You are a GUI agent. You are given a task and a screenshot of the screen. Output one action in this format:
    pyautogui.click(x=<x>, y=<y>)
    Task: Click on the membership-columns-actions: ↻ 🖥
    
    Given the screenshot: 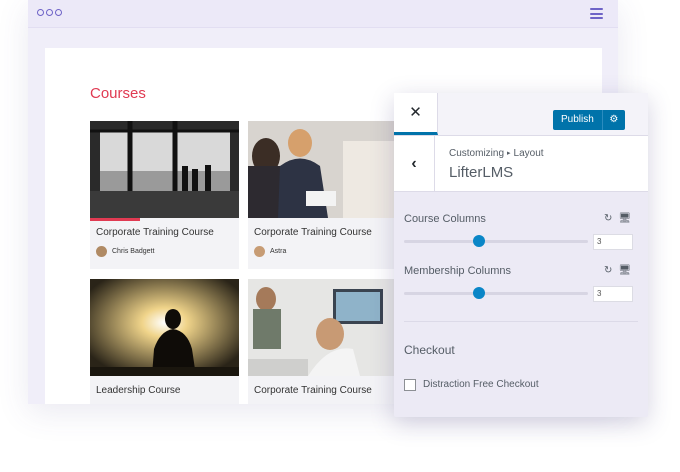 What is the action you would take?
    pyautogui.click(x=617, y=270)
    